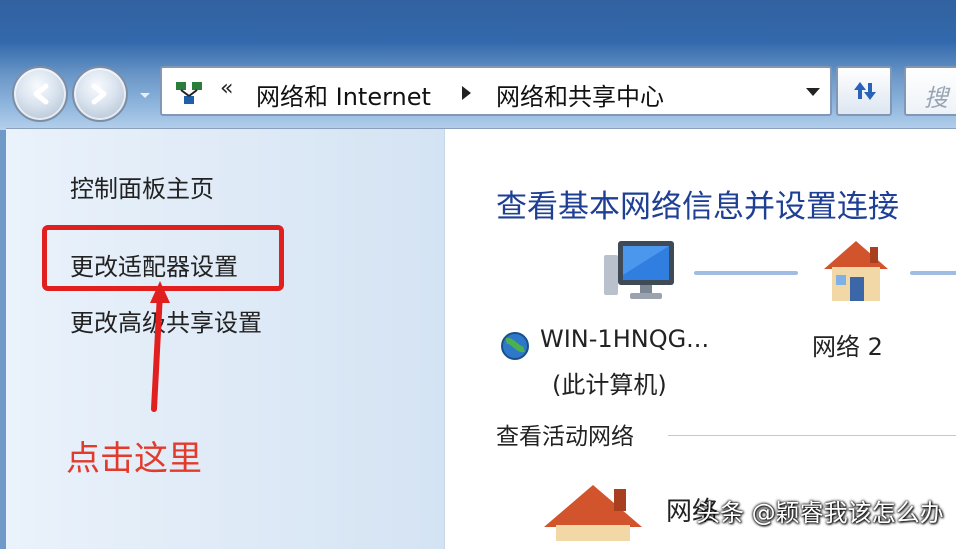 The width and height of the screenshot is (956, 549). I want to click on refresh-button, so click(864, 91).